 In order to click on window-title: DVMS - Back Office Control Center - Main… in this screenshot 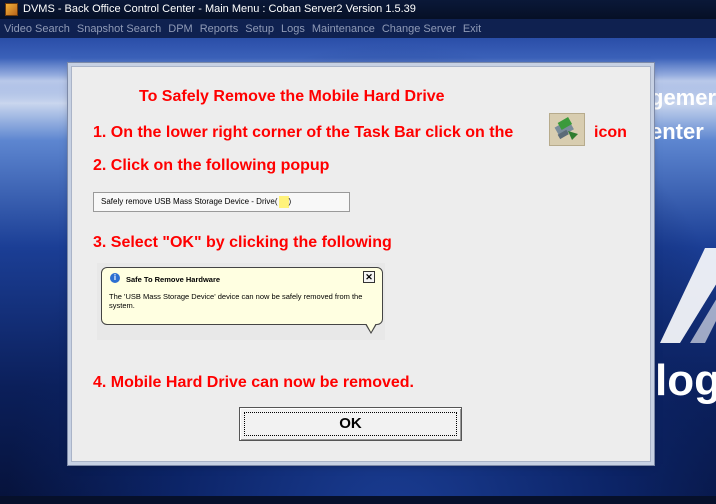, I will do `click(219, 9)`.